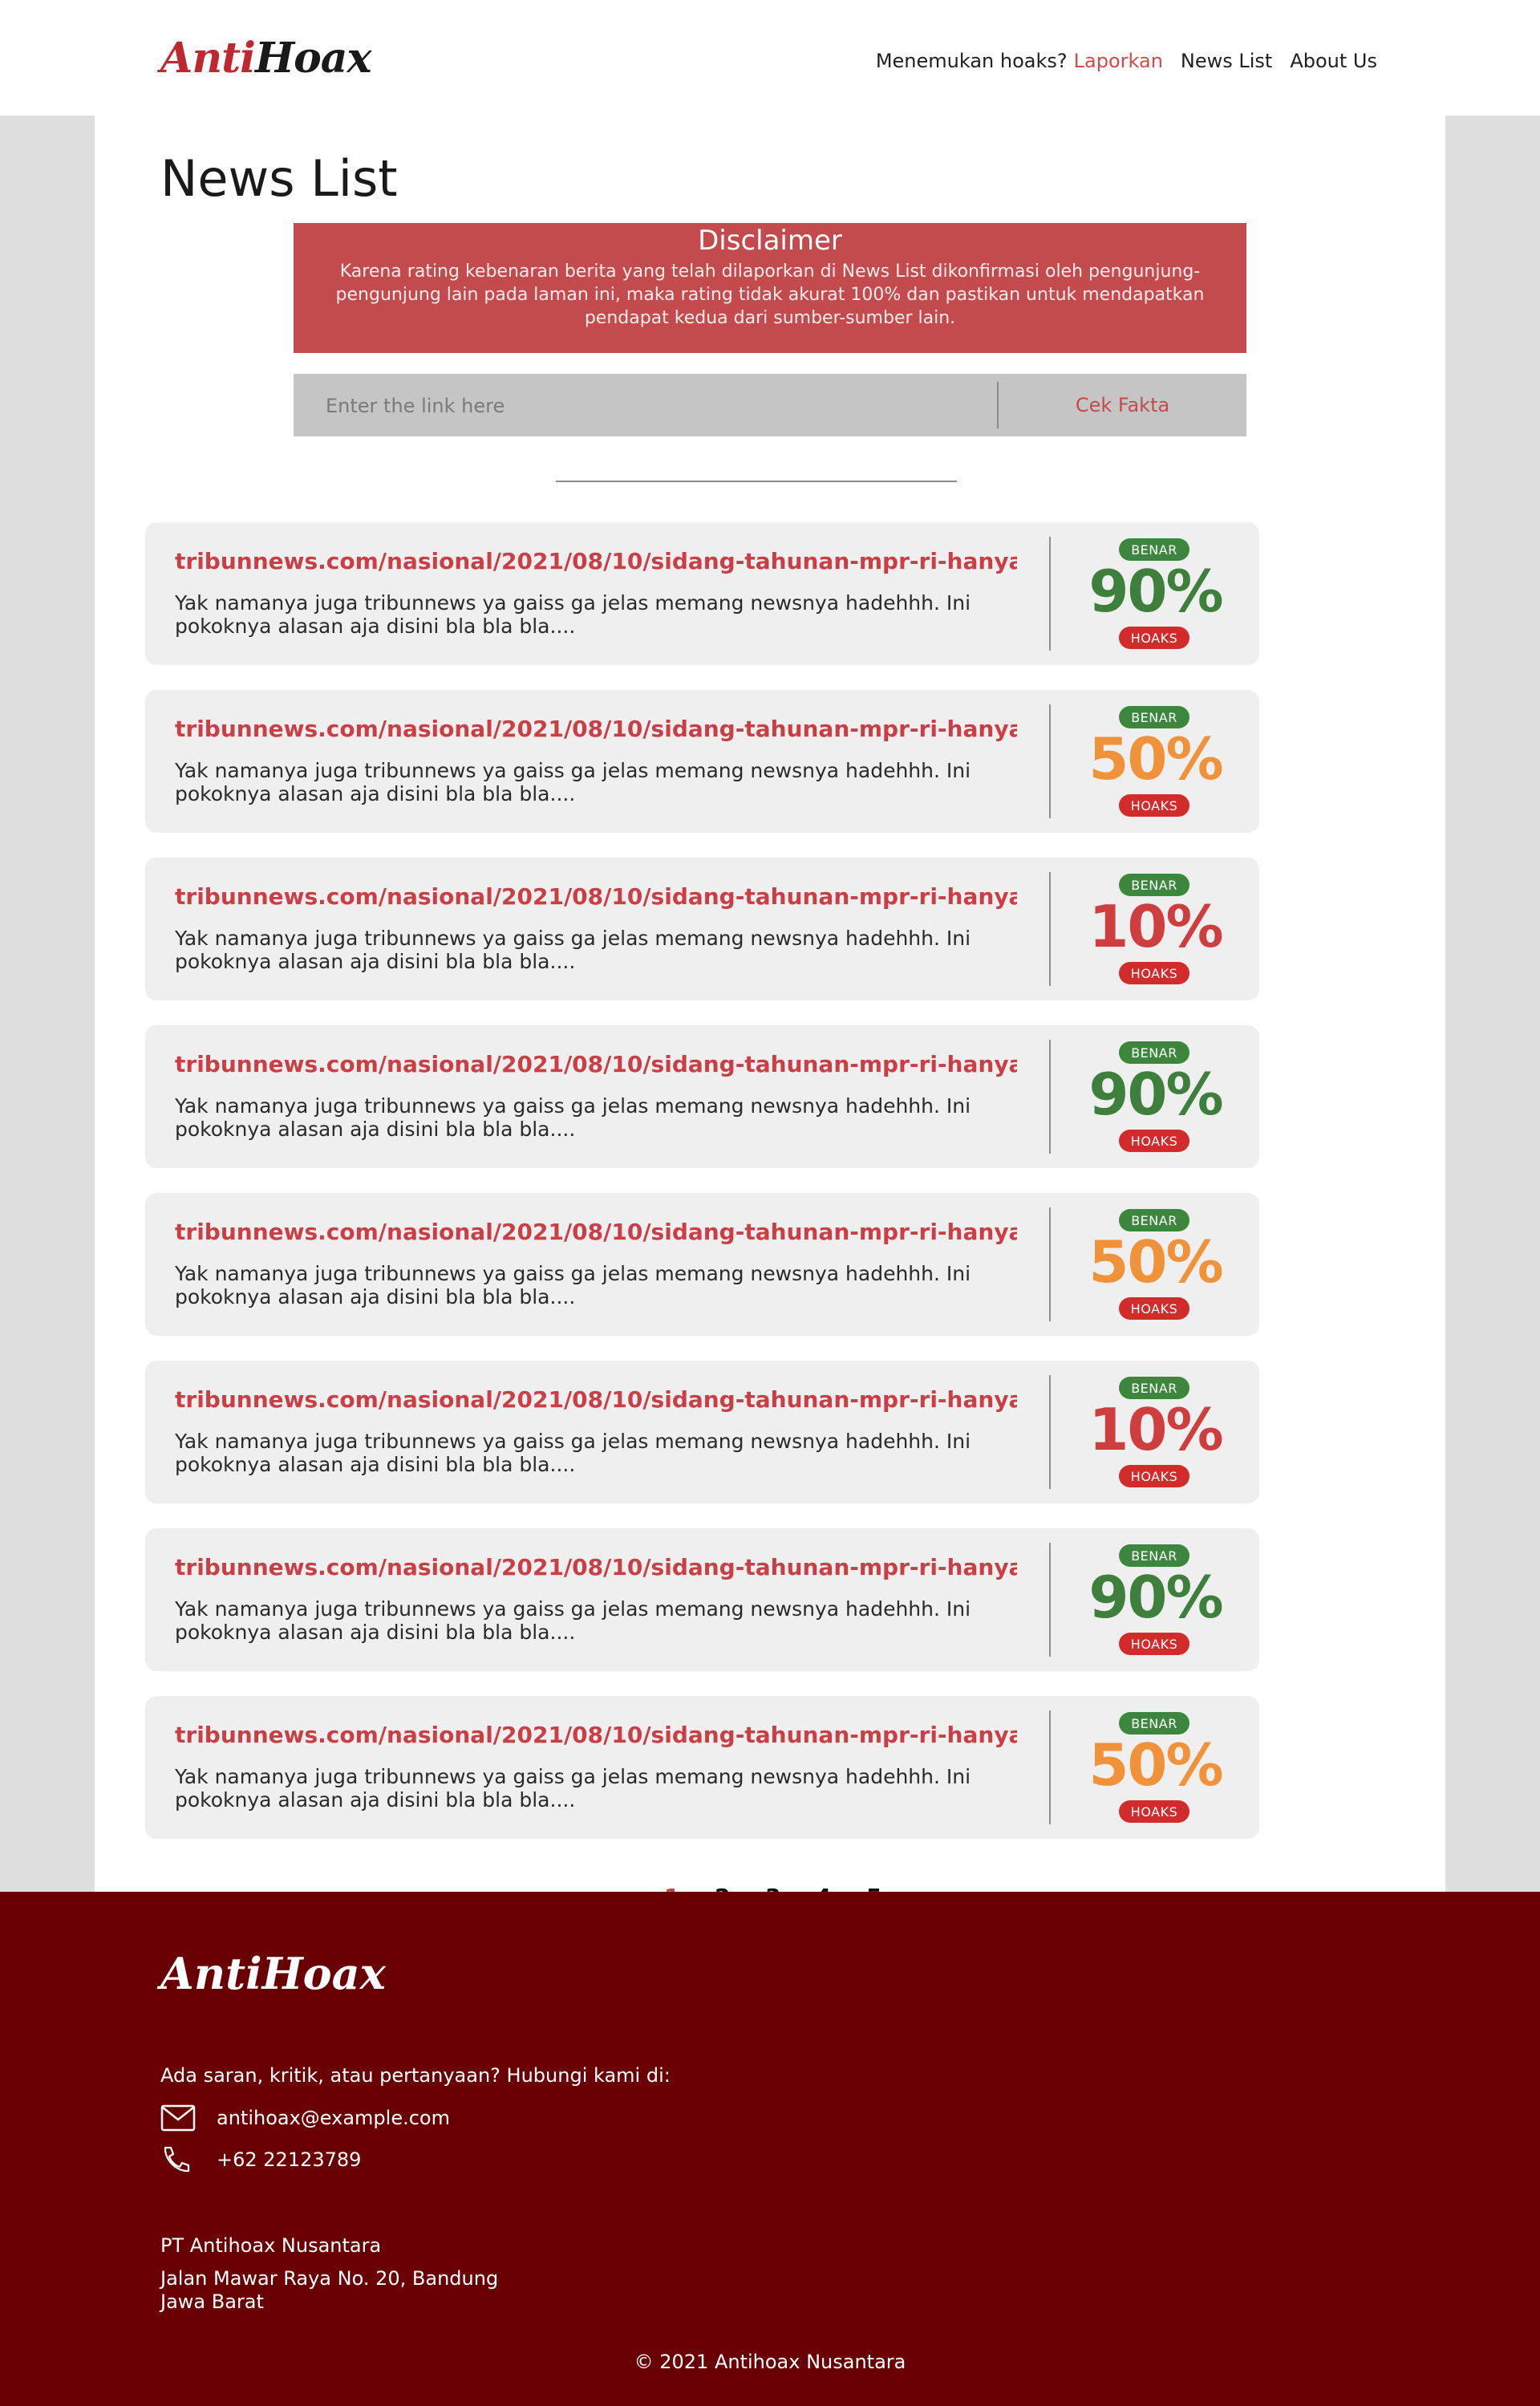  Describe the element at coordinates (279, 178) in the screenshot. I see `page-title: News List` at that location.